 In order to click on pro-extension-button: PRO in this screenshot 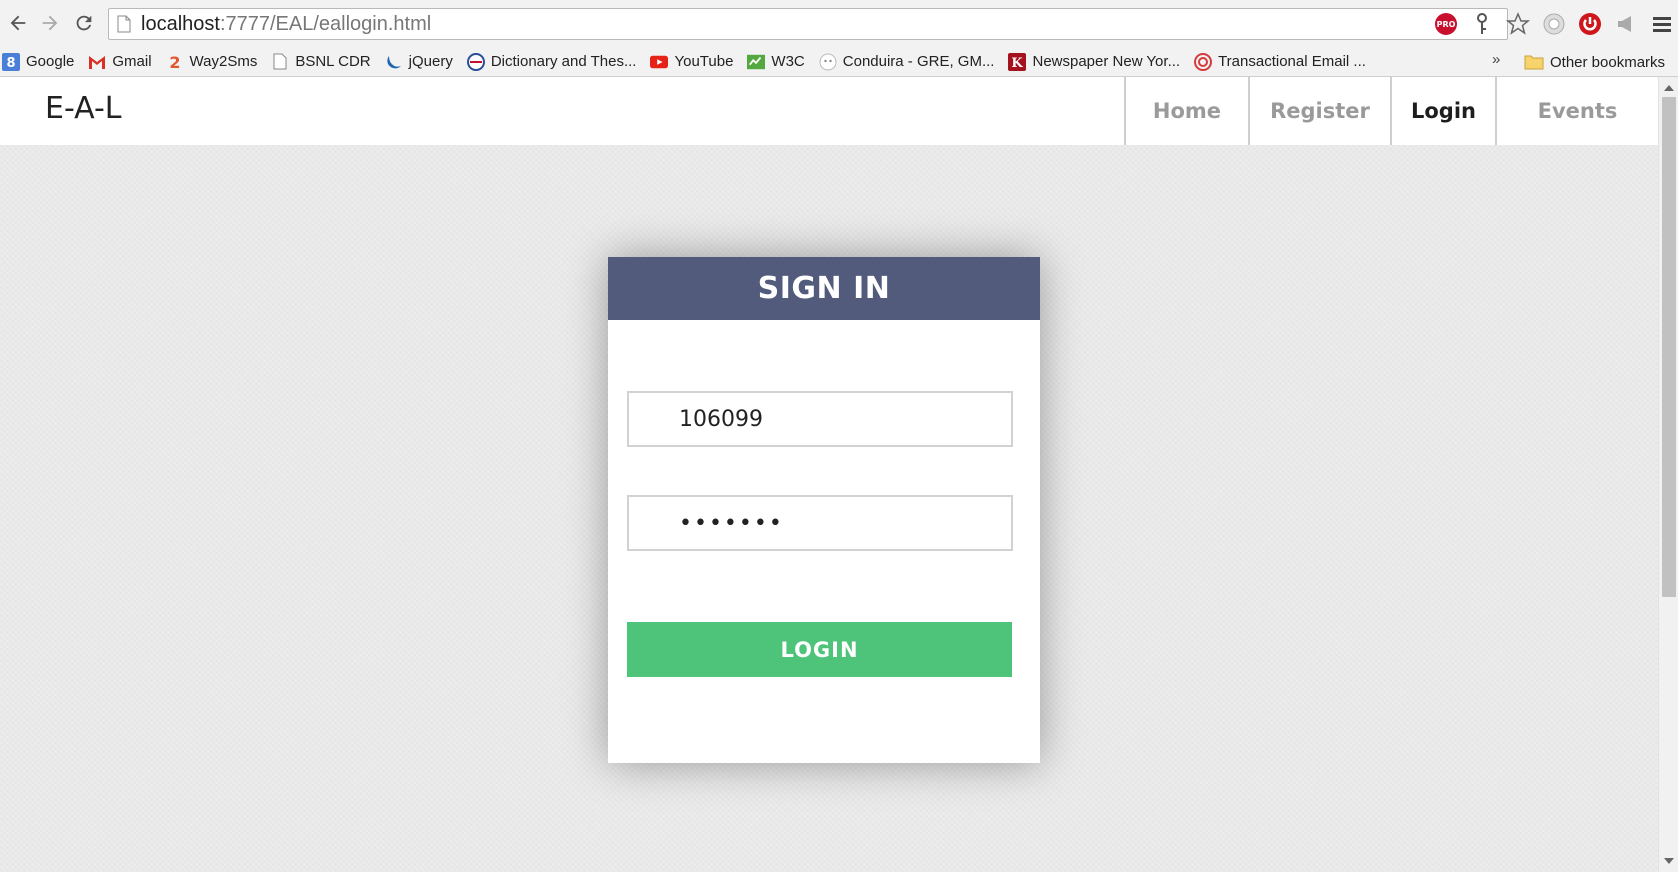, I will do `click(1446, 24)`.